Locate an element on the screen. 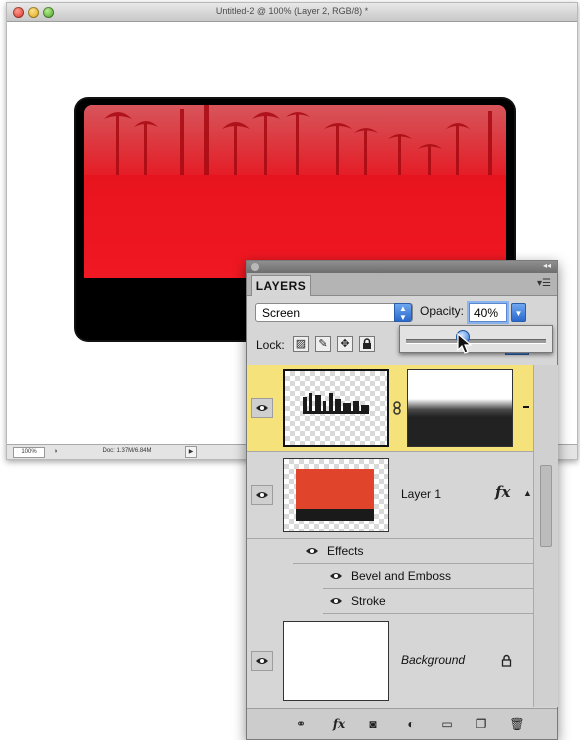 Image resolution: width=580 pixels, height=740 pixels. layer-row-layer-1: Layer 1 fx ▲ is located at coordinates (390, 495).